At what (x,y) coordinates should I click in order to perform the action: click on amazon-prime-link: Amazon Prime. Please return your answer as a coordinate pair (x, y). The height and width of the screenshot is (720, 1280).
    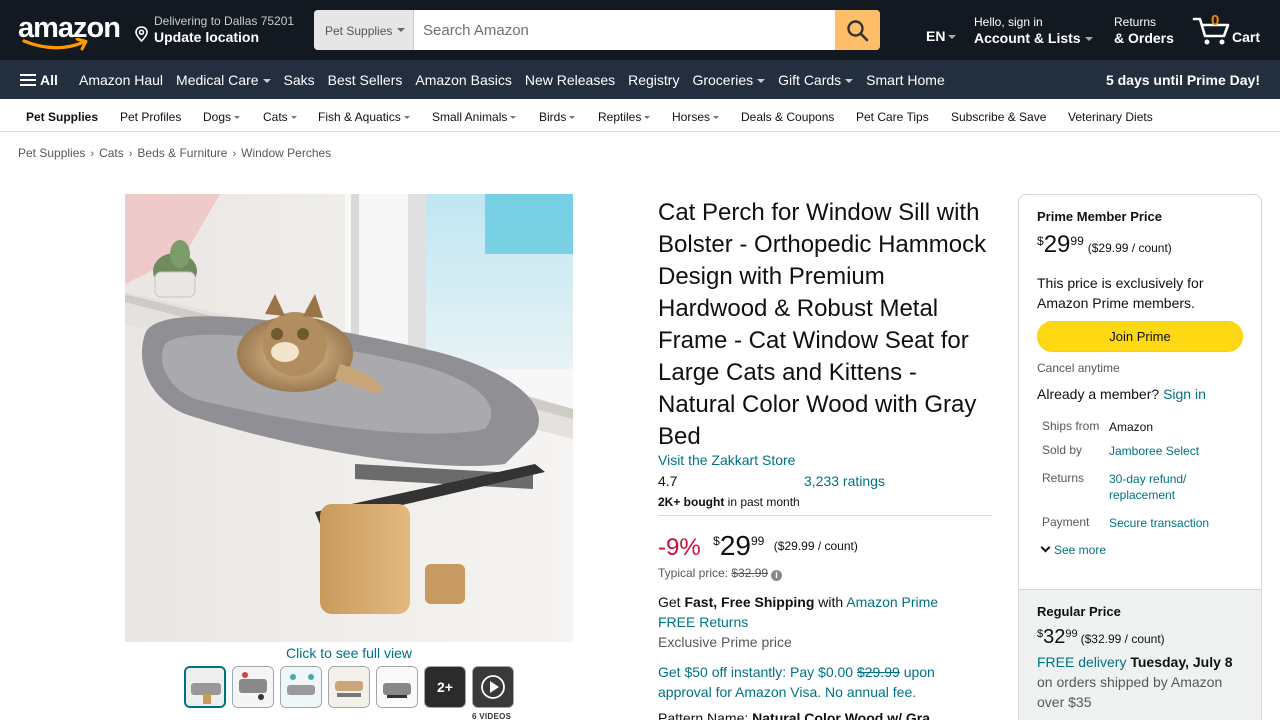
    Looking at the image, I should click on (892, 602).